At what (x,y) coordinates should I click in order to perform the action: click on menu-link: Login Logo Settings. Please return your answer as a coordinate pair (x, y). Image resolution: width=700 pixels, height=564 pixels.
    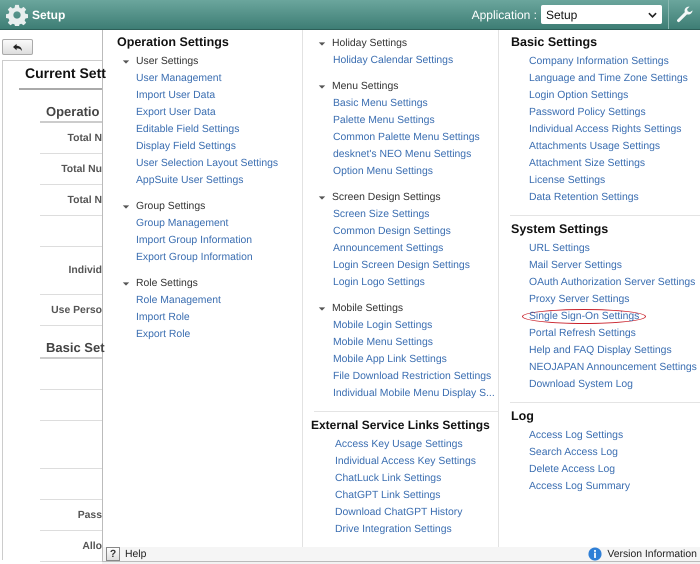
    Looking at the image, I should click on (379, 282).